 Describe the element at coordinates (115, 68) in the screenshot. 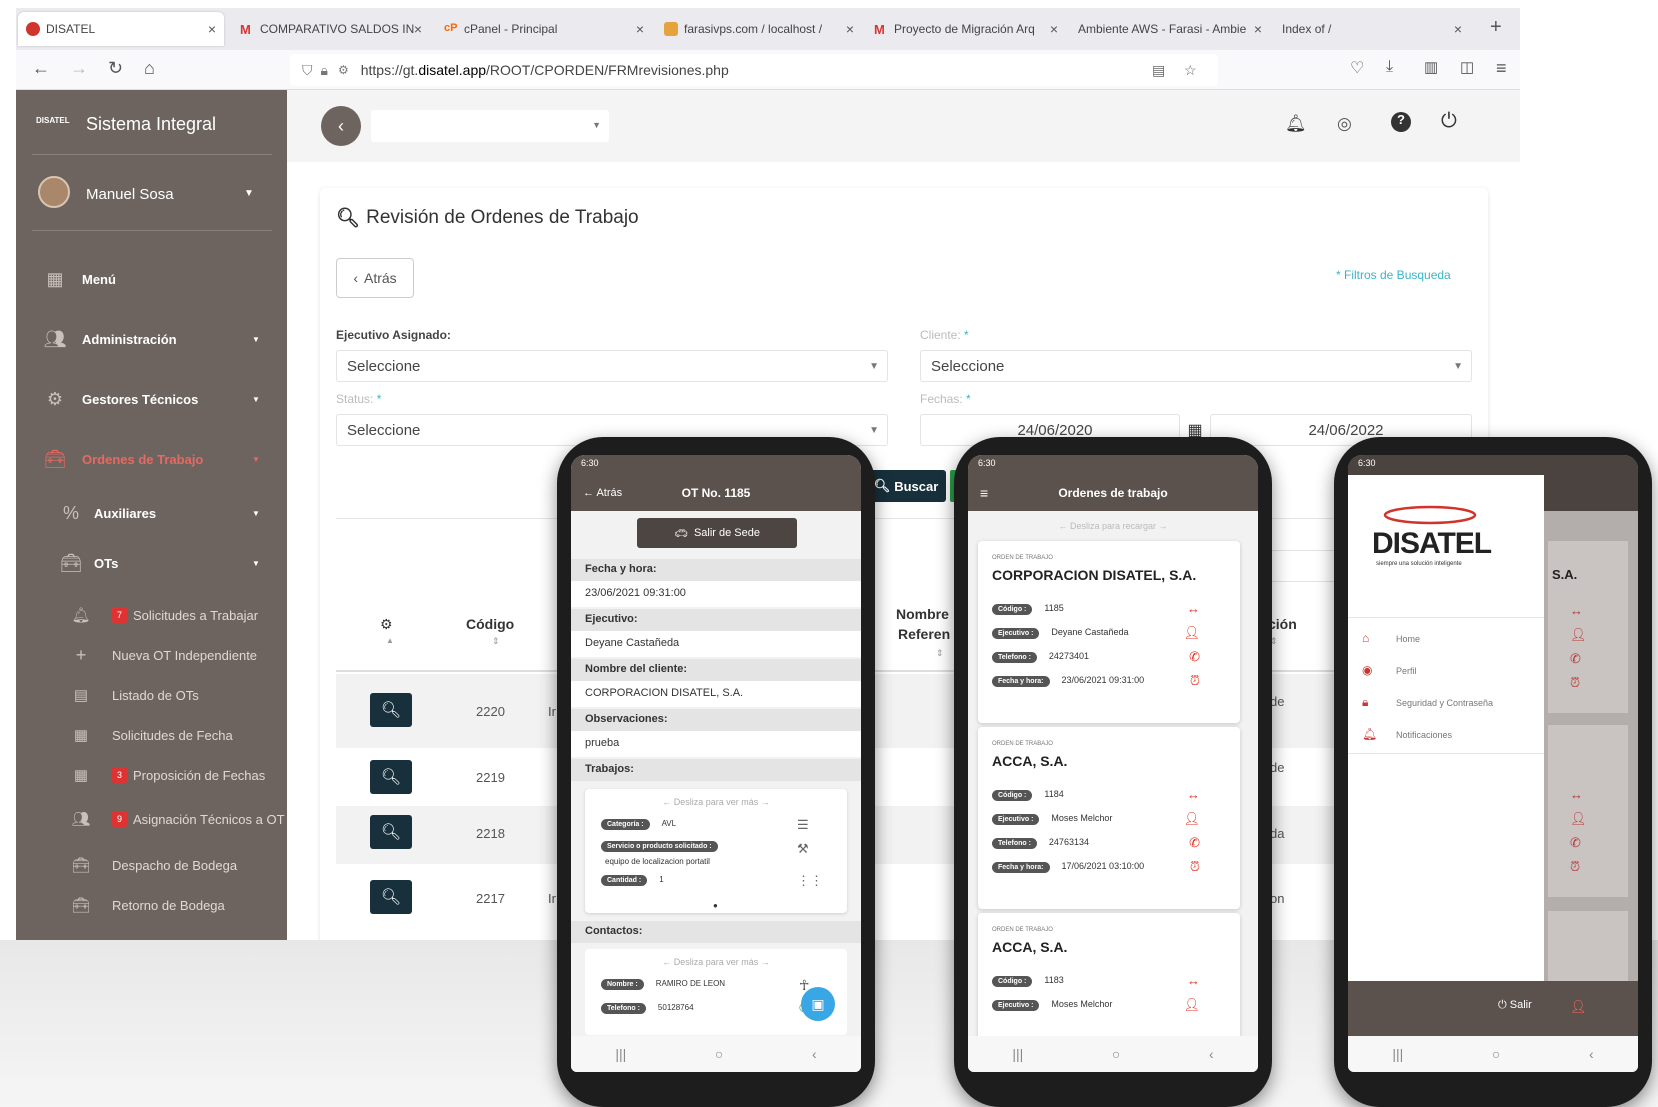

I see `reload-icon: ↻` at that location.